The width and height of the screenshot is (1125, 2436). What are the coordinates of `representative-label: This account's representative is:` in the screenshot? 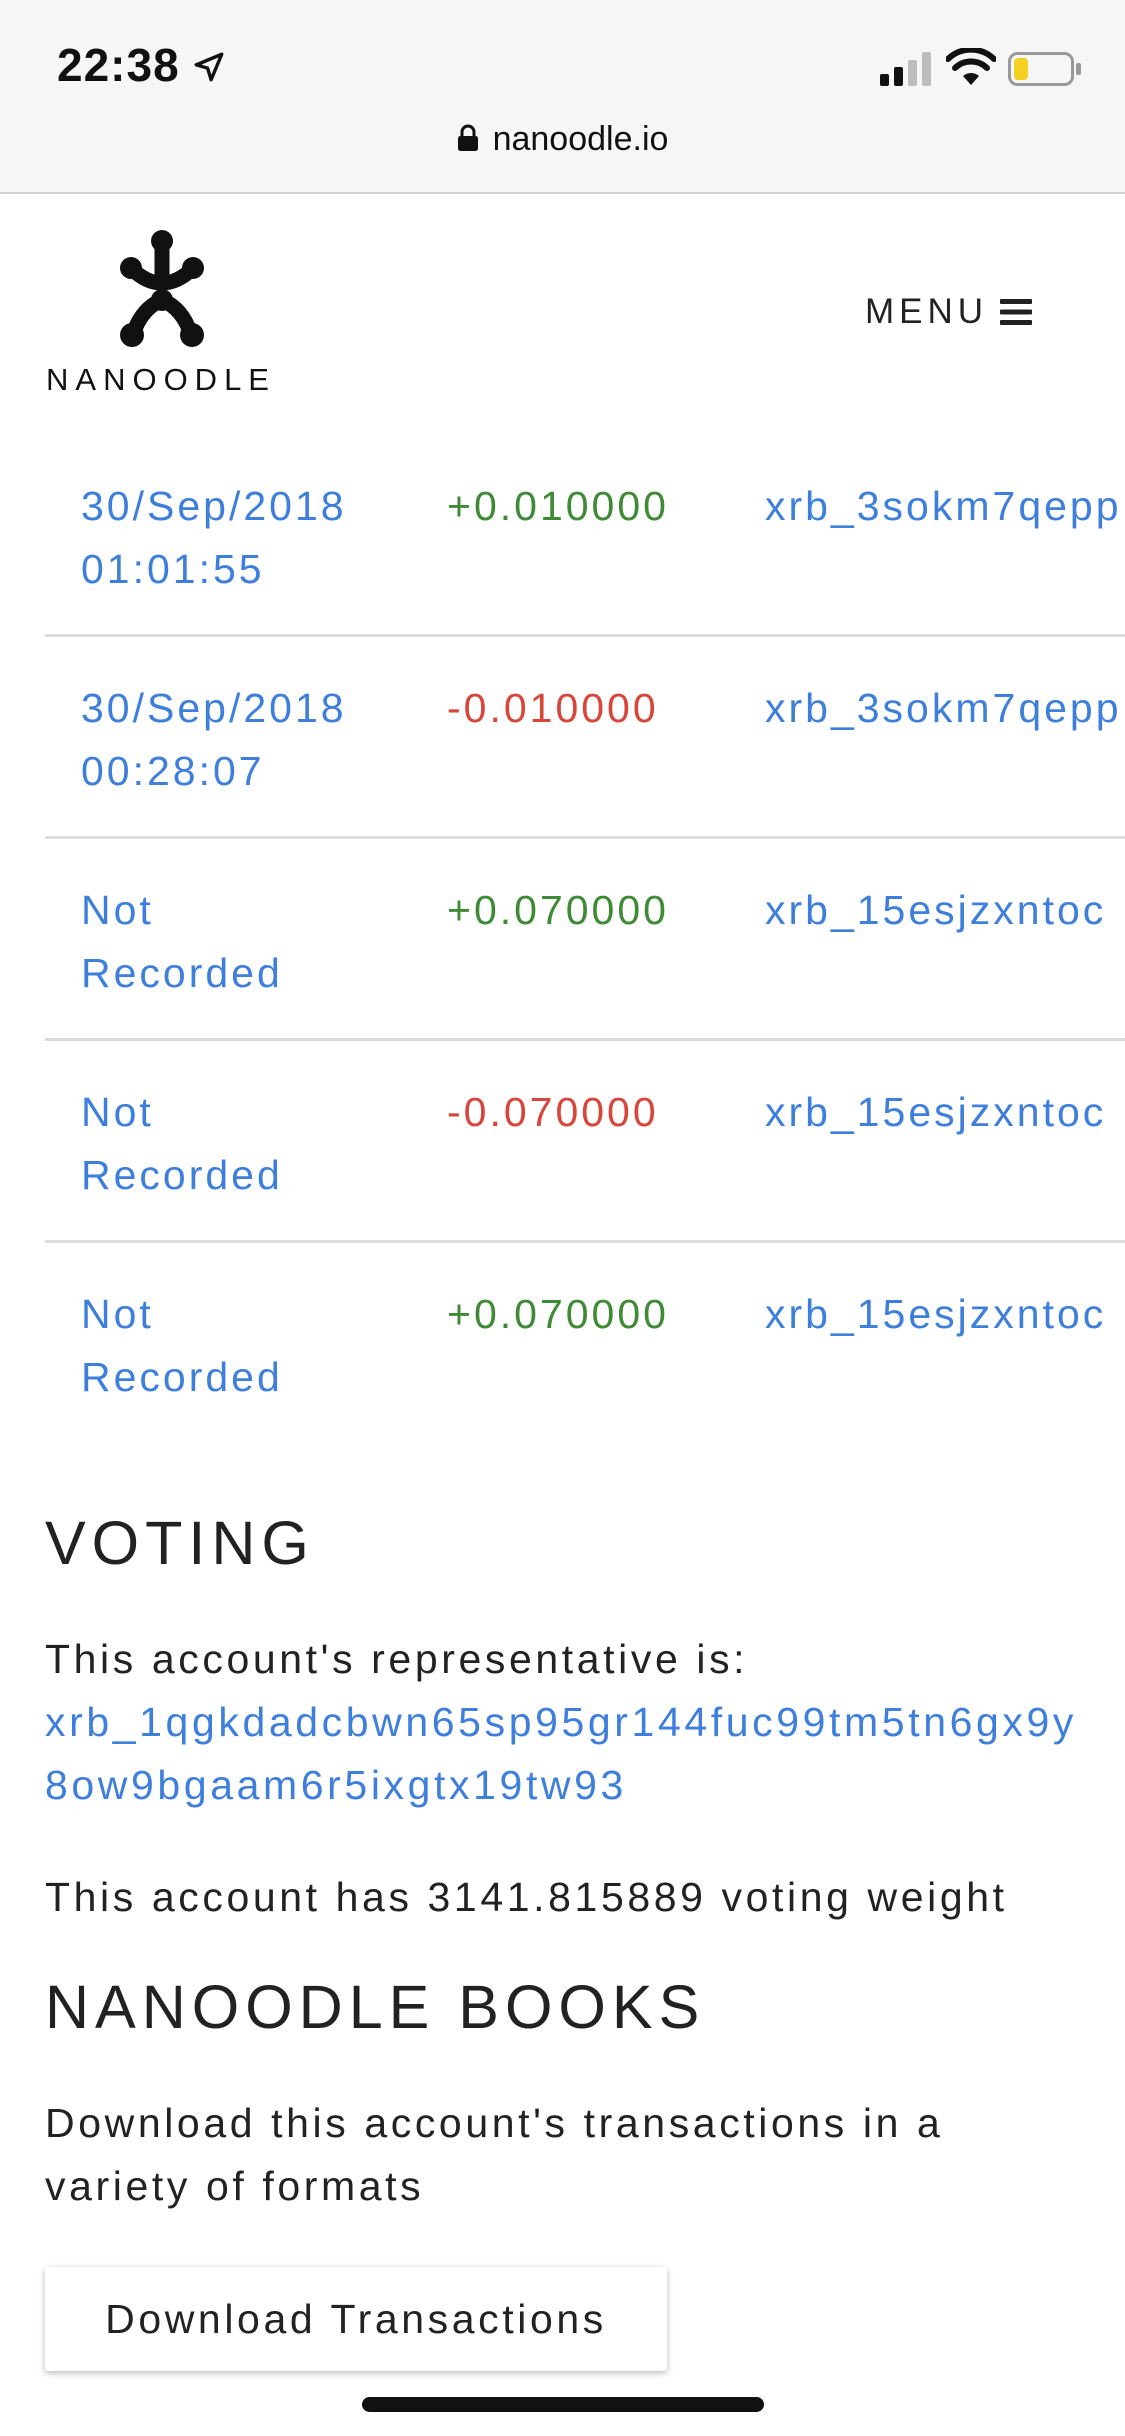 It's located at (397, 1659).